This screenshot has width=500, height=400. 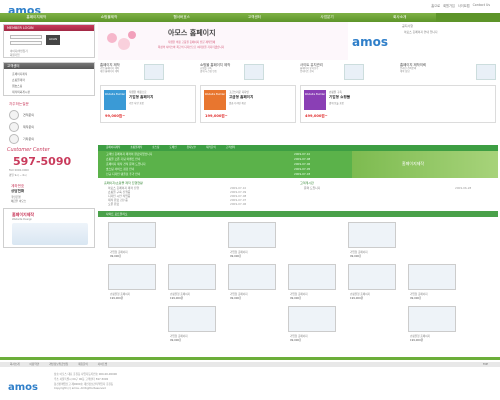 What do you see at coordinates (373, 41) in the screenshot?
I see `hero-logo-box: amos` at bounding box center [373, 41].